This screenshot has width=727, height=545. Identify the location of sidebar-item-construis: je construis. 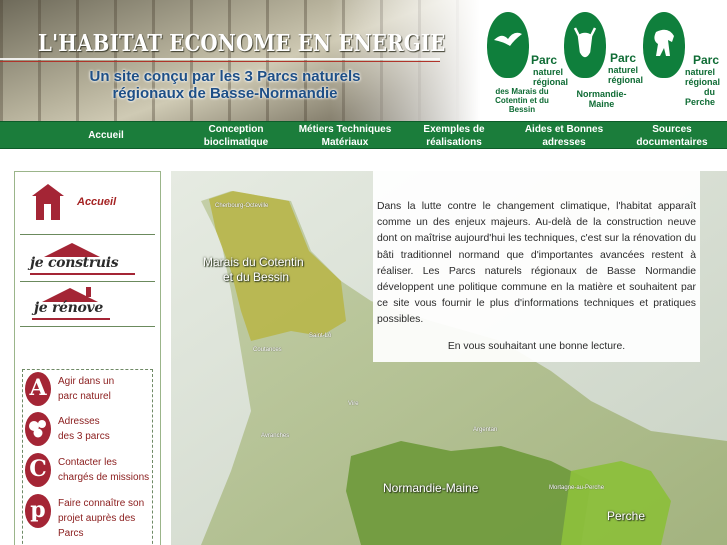
(87, 260).